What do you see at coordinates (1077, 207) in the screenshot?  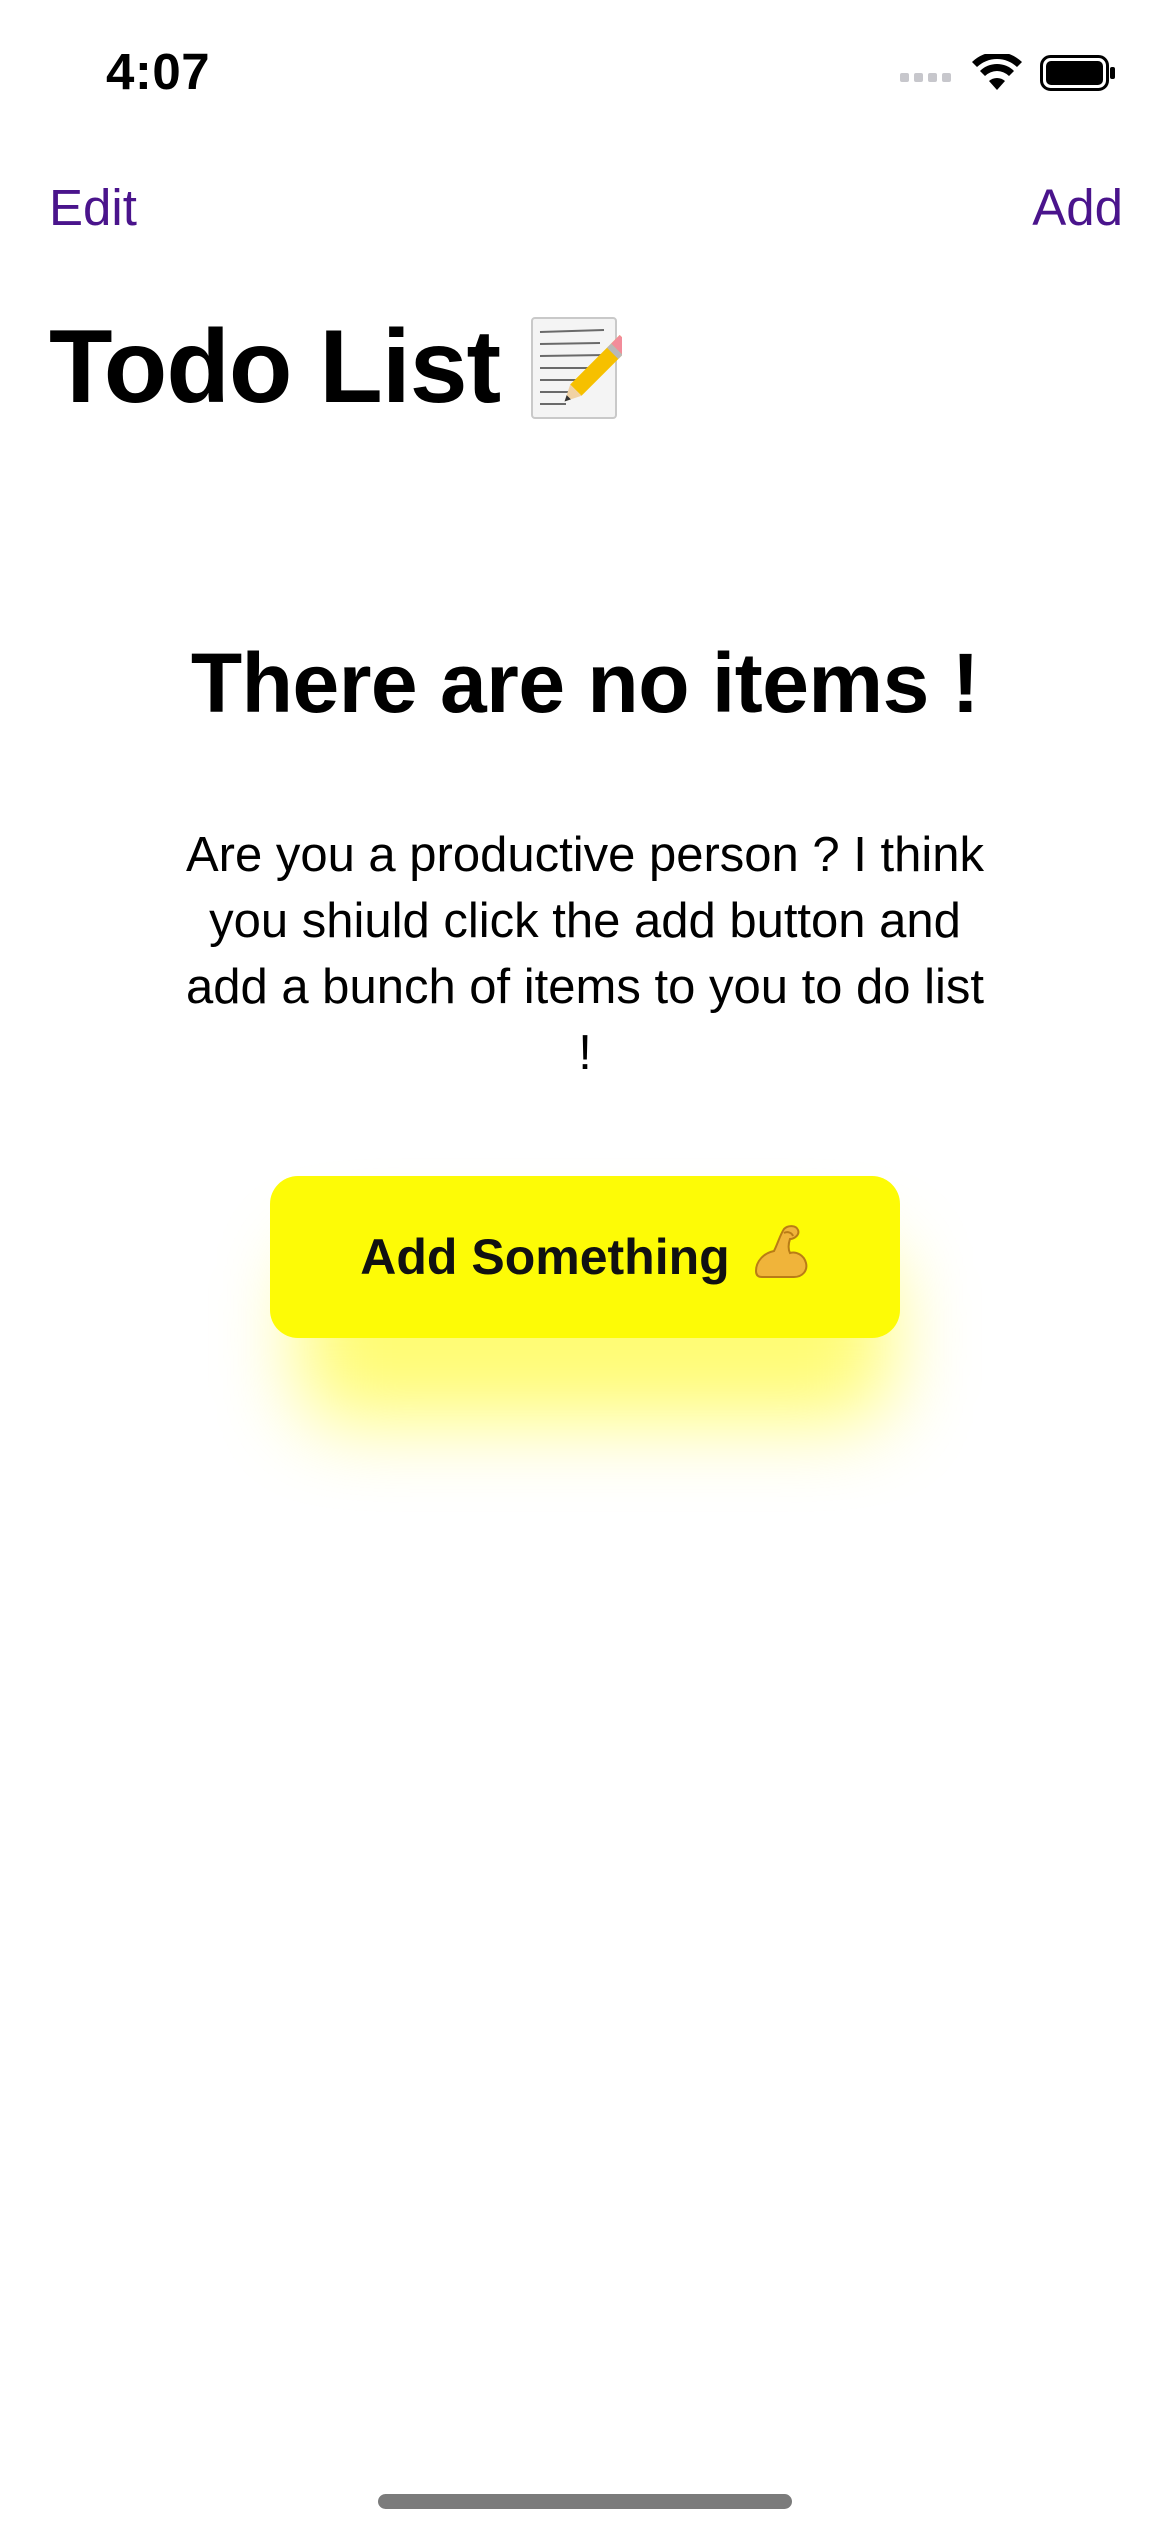 I see `add-button: Add` at bounding box center [1077, 207].